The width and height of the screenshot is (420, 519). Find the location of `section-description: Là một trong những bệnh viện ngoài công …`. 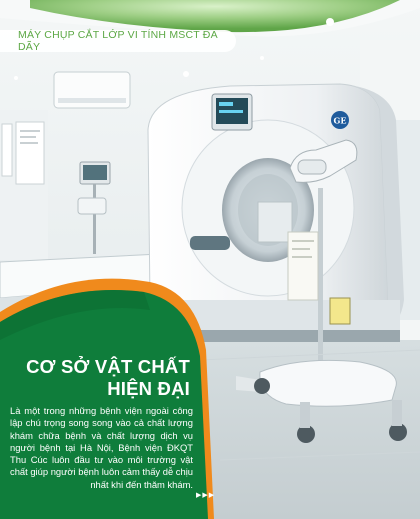

section-description: Là một trong những bệnh viện ngoài công … is located at coordinates (101, 447).